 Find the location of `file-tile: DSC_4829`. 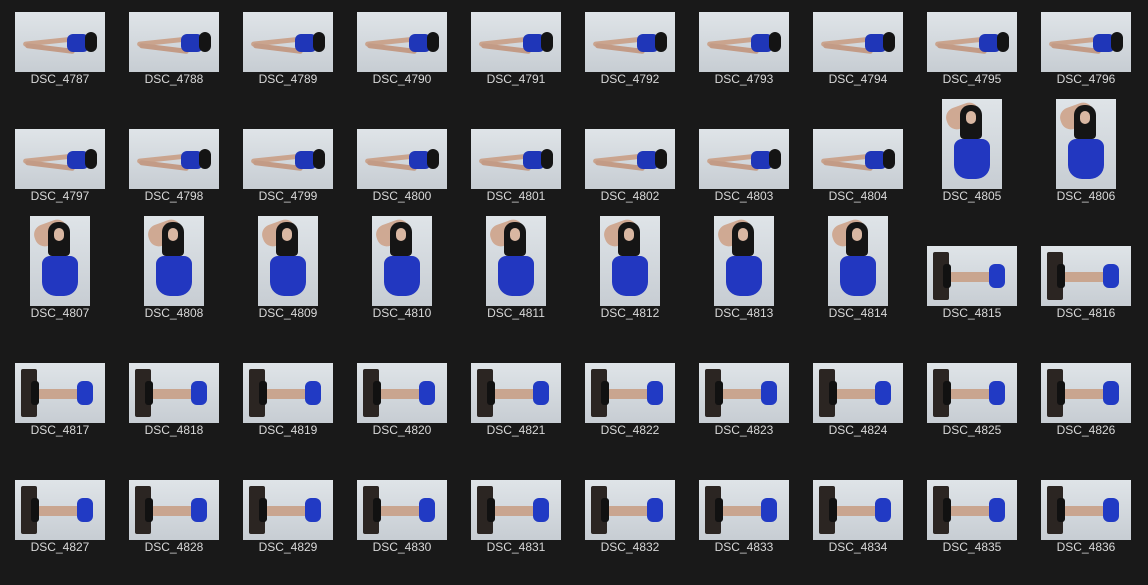

file-tile: DSC_4829 is located at coordinates (288, 526).